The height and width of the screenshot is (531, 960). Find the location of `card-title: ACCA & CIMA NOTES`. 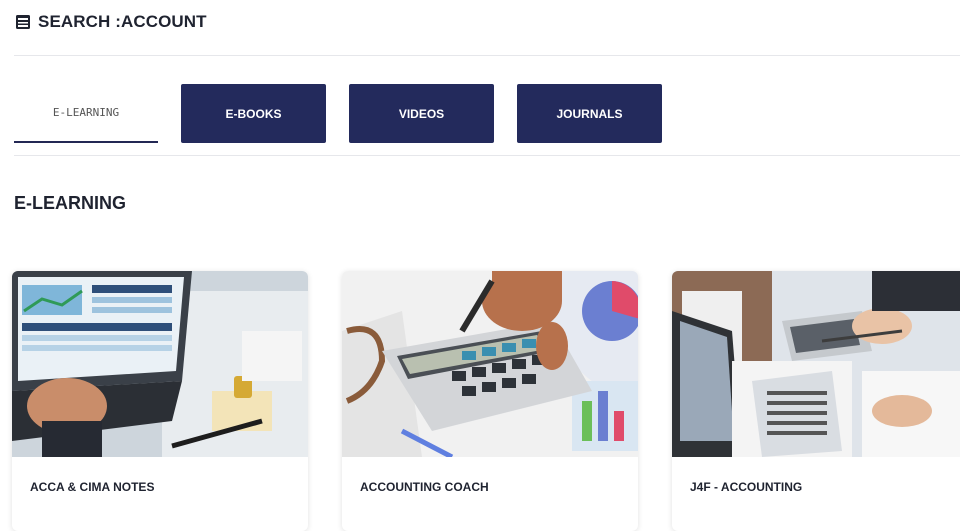

card-title: ACCA & CIMA NOTES is located at coordinates (92, 487).